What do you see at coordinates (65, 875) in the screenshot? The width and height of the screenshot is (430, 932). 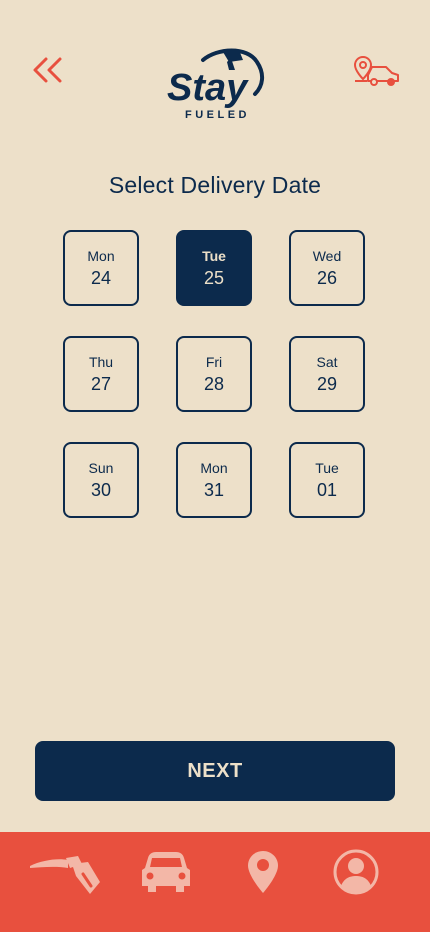 I see `fuel-nozzle-icon` at bounding box center [65, 875].